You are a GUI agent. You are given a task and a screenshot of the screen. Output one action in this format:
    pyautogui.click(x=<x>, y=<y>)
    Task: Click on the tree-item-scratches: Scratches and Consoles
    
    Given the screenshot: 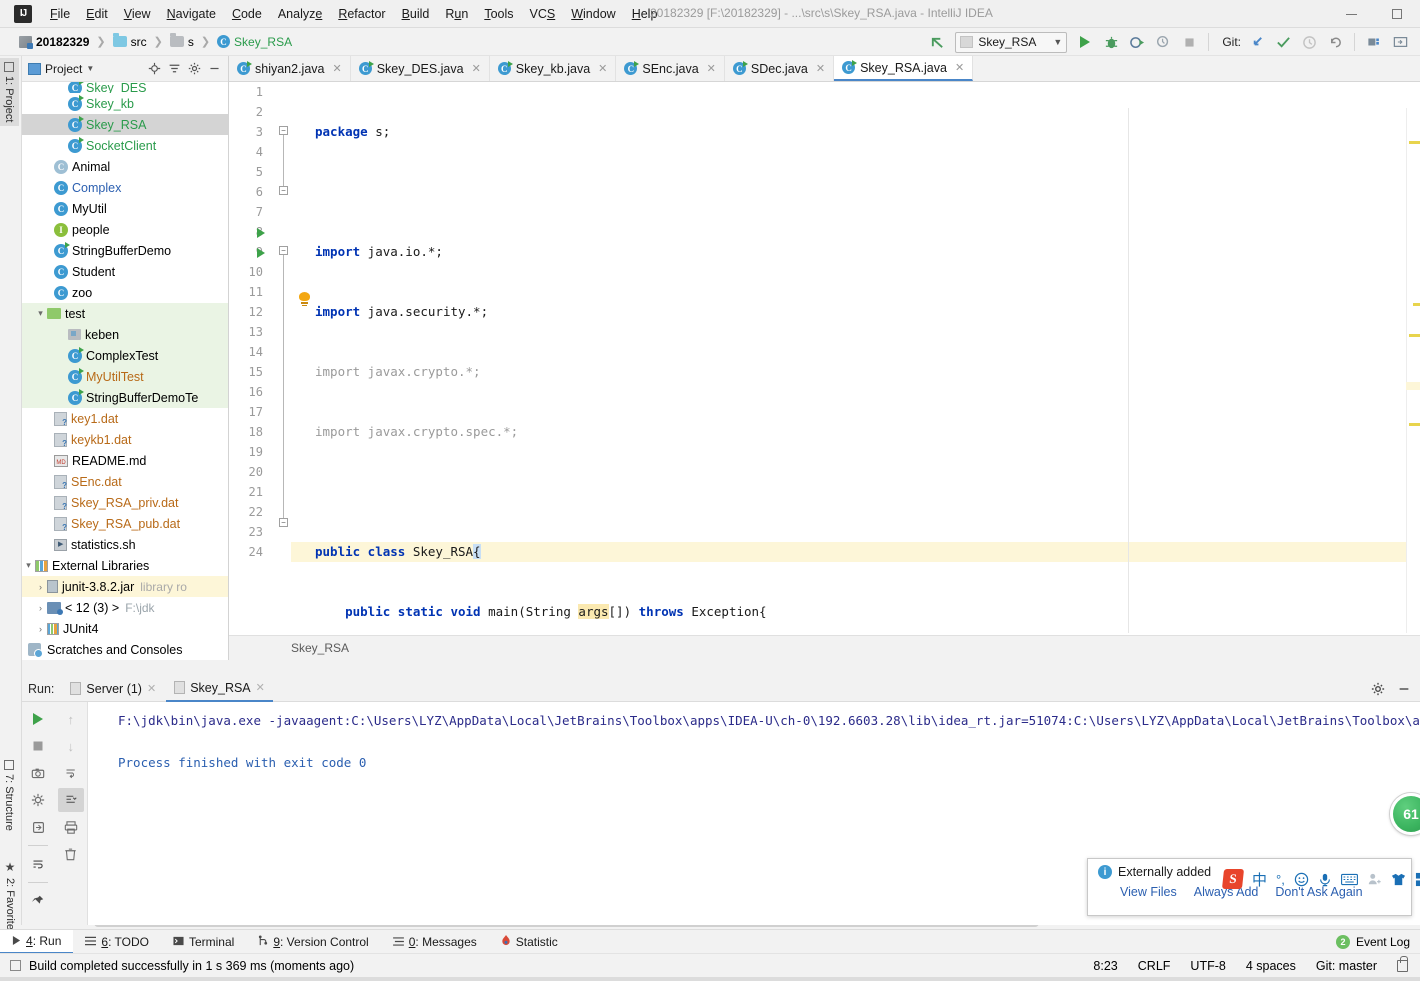 What is the action you would take?
    pyautogui.click(x=125, y=649)
    